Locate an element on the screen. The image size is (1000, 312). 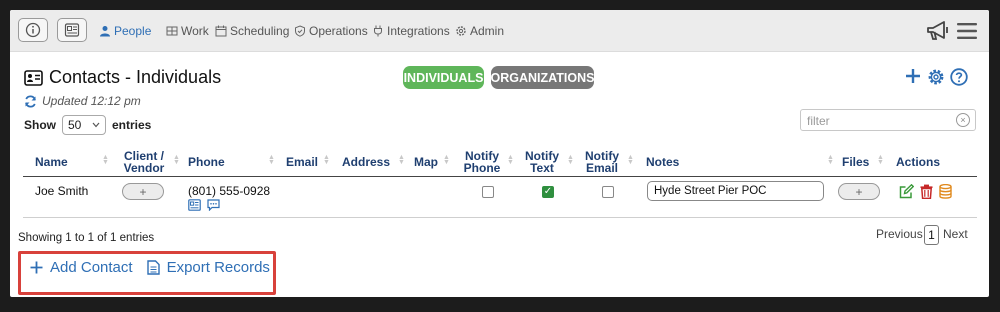
page-size-select: 50 is located at coordinates (84, 125).